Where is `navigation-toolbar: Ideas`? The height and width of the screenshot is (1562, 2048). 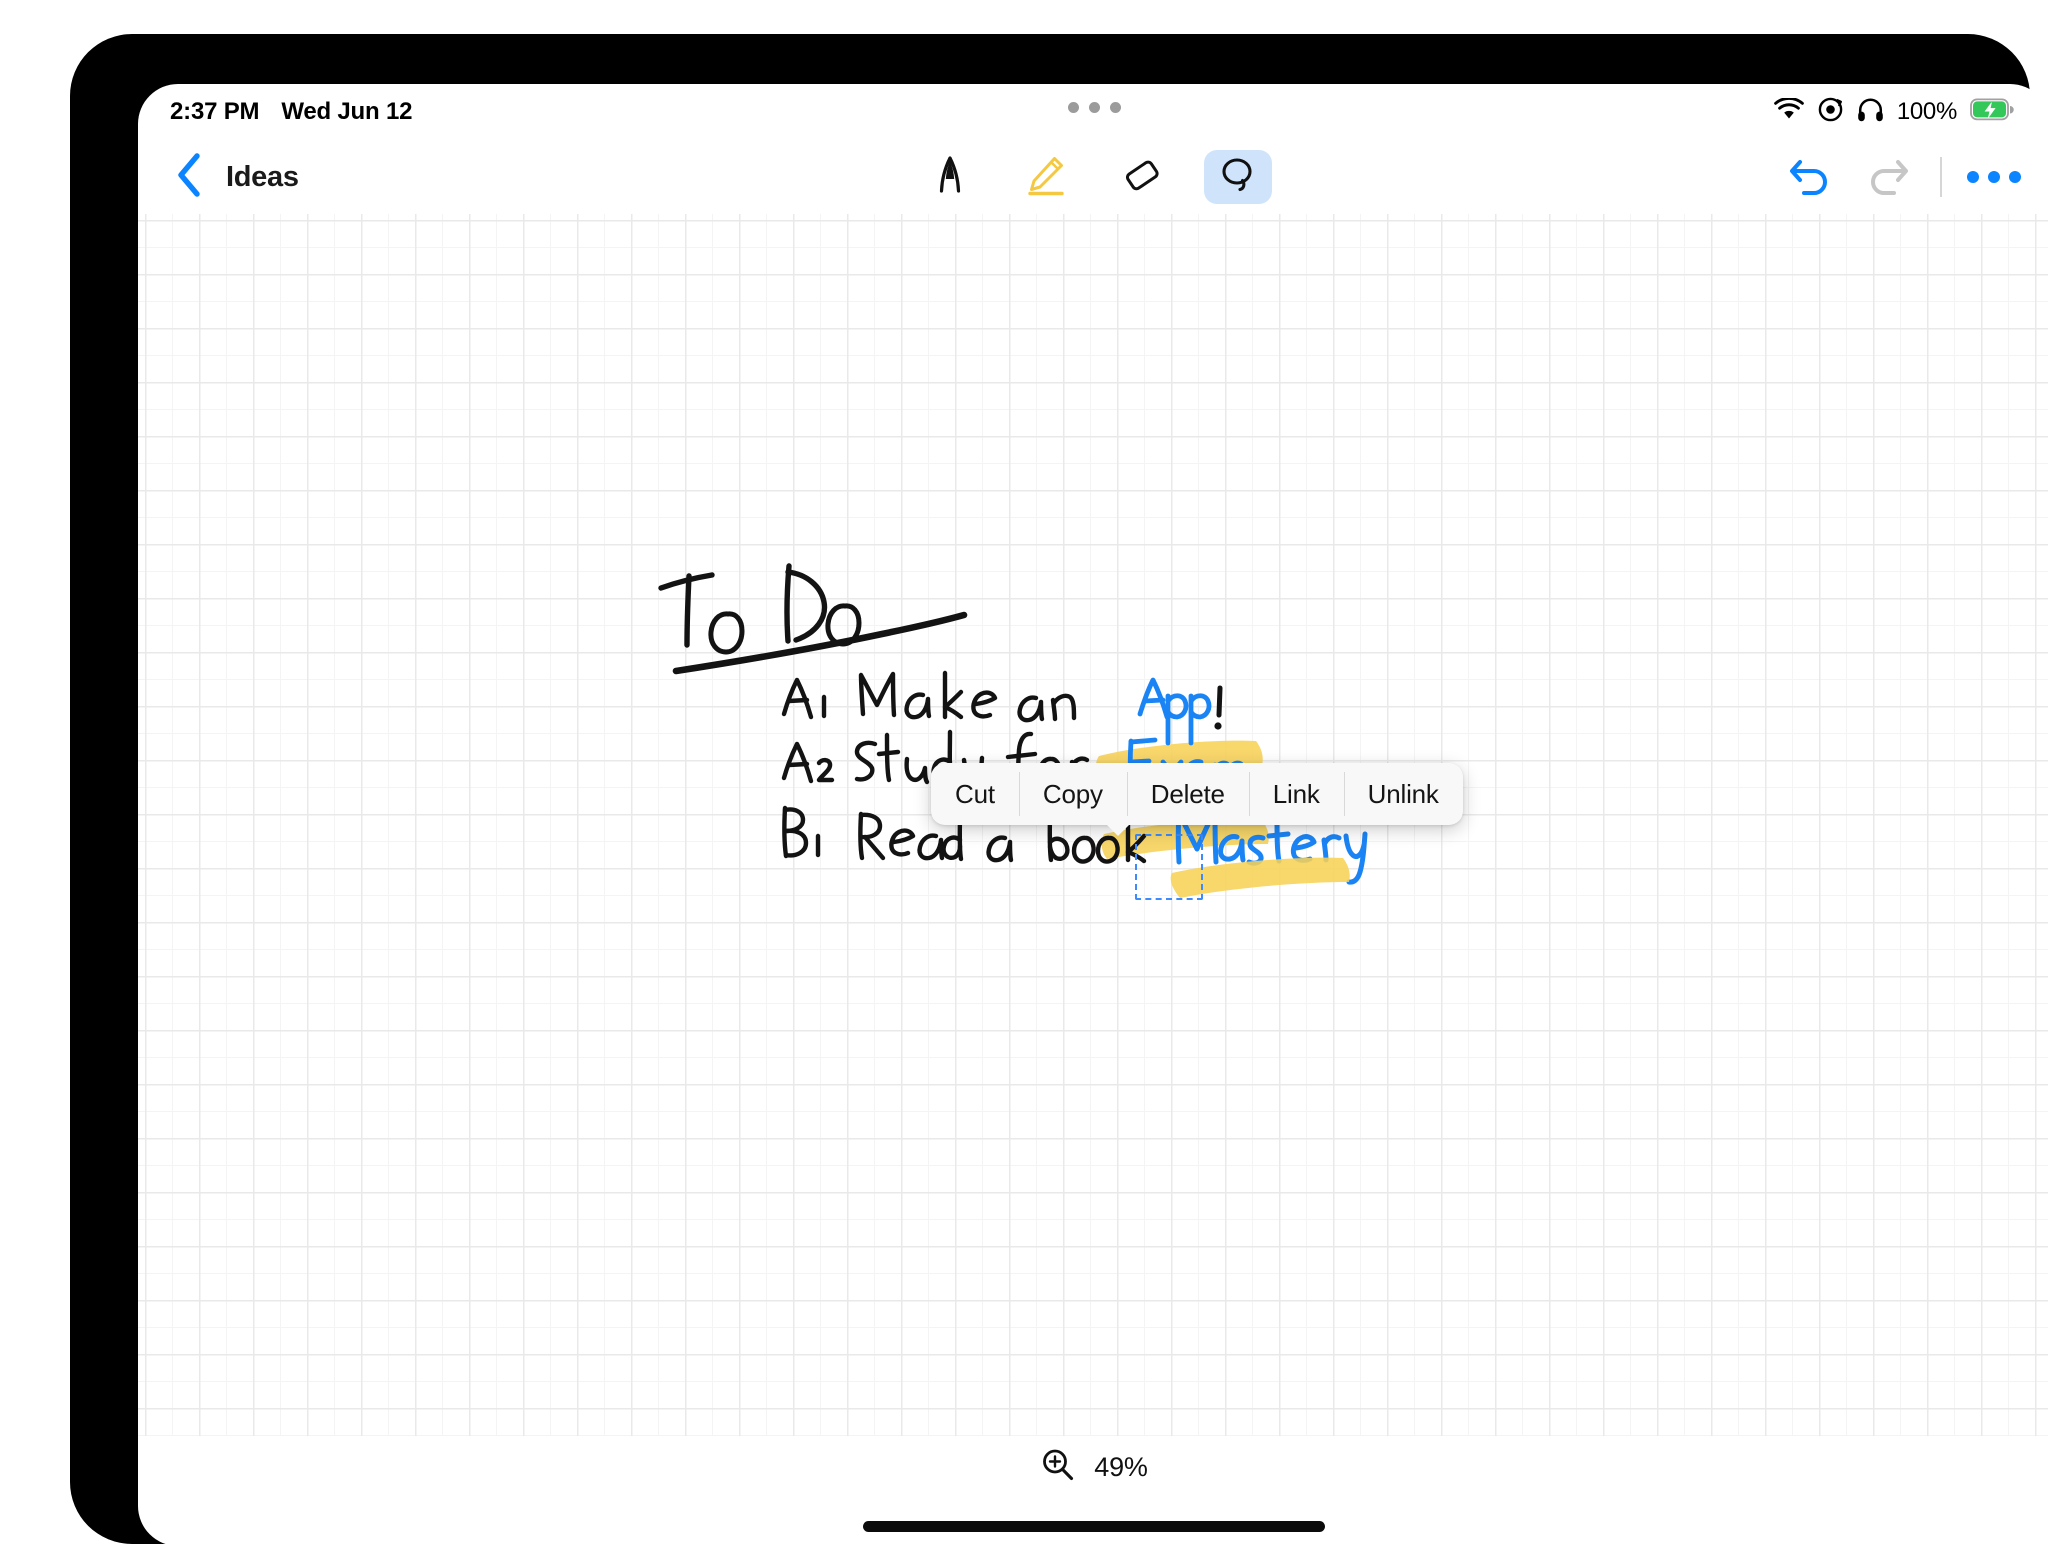 navigation-toolbar: Ideas is located at coordinates (1093, 177).